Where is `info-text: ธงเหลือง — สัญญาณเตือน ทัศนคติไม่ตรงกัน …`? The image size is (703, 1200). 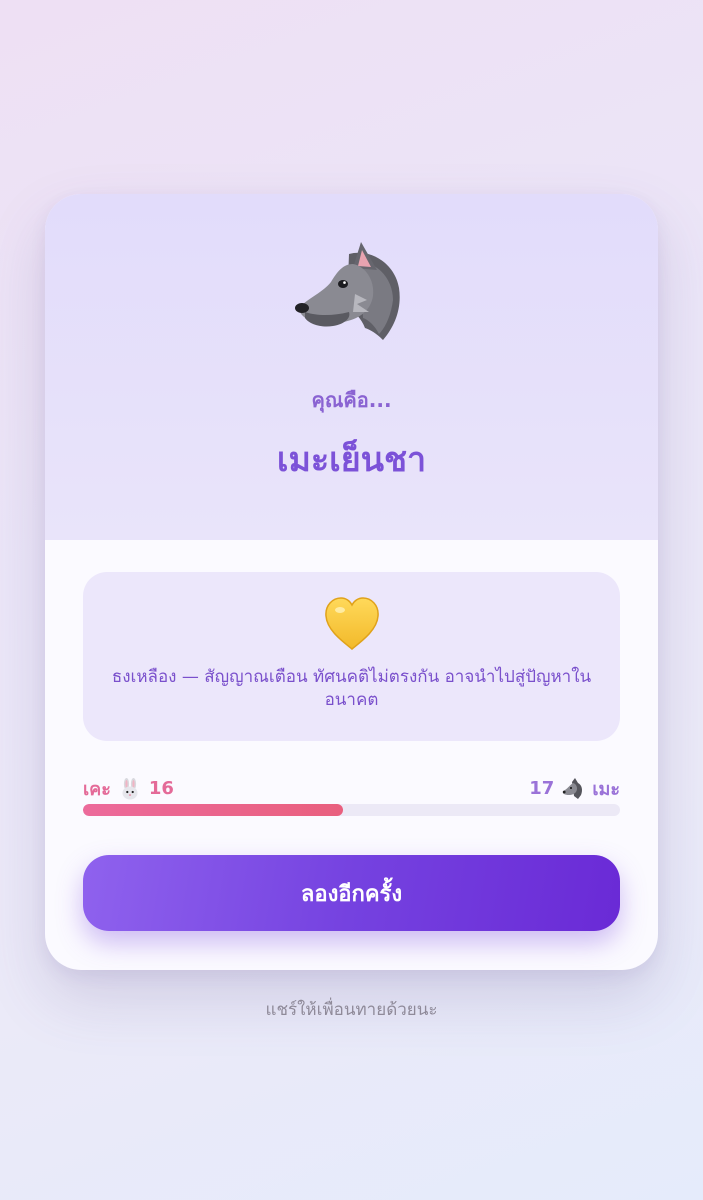 info-text: ธงเหลือง — สัญญาณเตือน ทัศนคติไม่ตรงกัน … is located at coordinates (351, 688).